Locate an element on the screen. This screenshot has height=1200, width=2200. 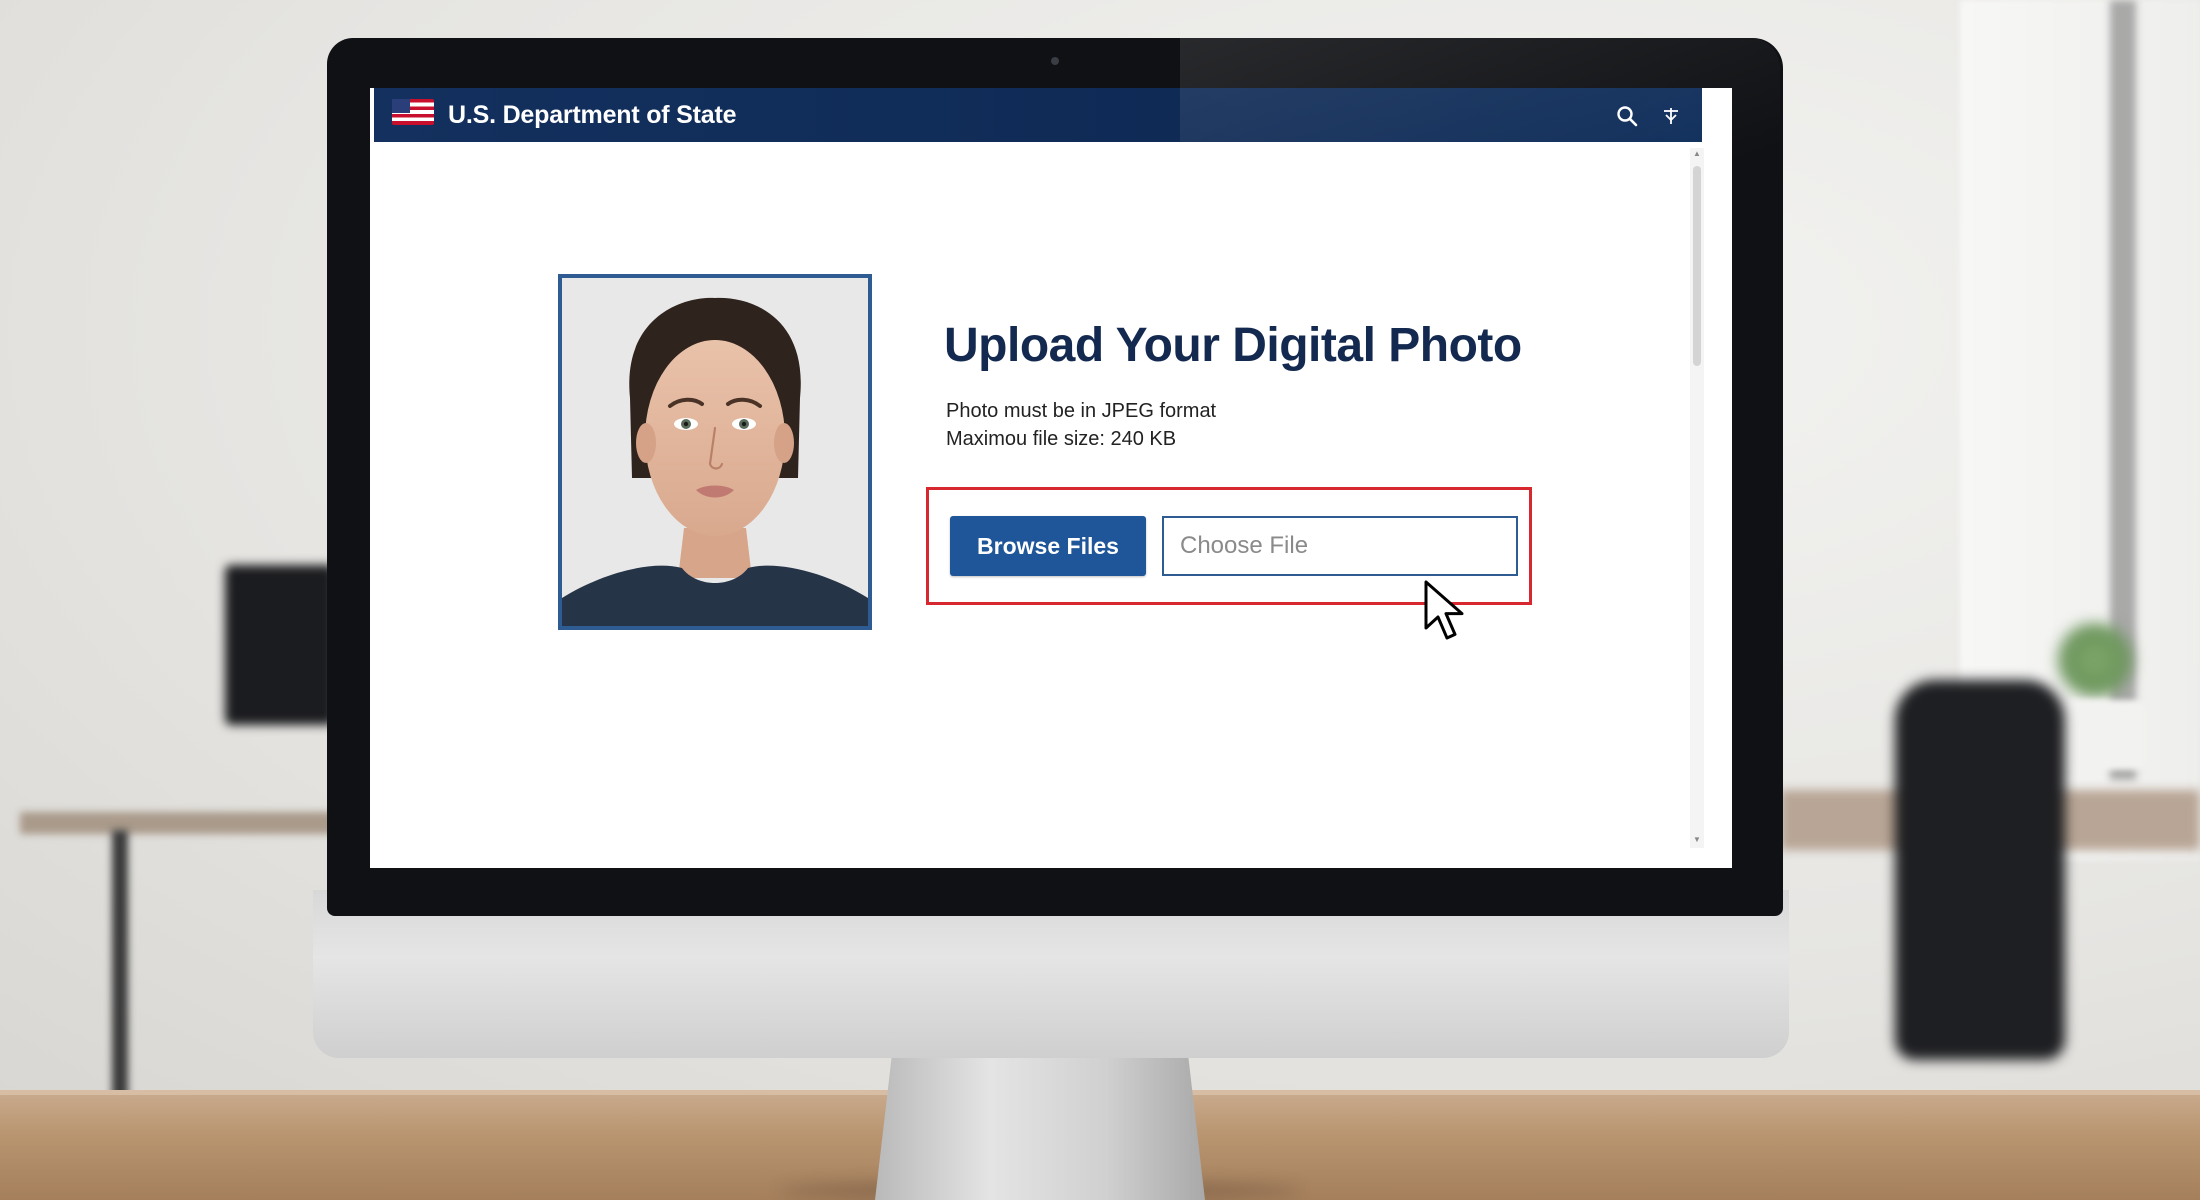
choose-file-input is located at coordinates (1340, 546).